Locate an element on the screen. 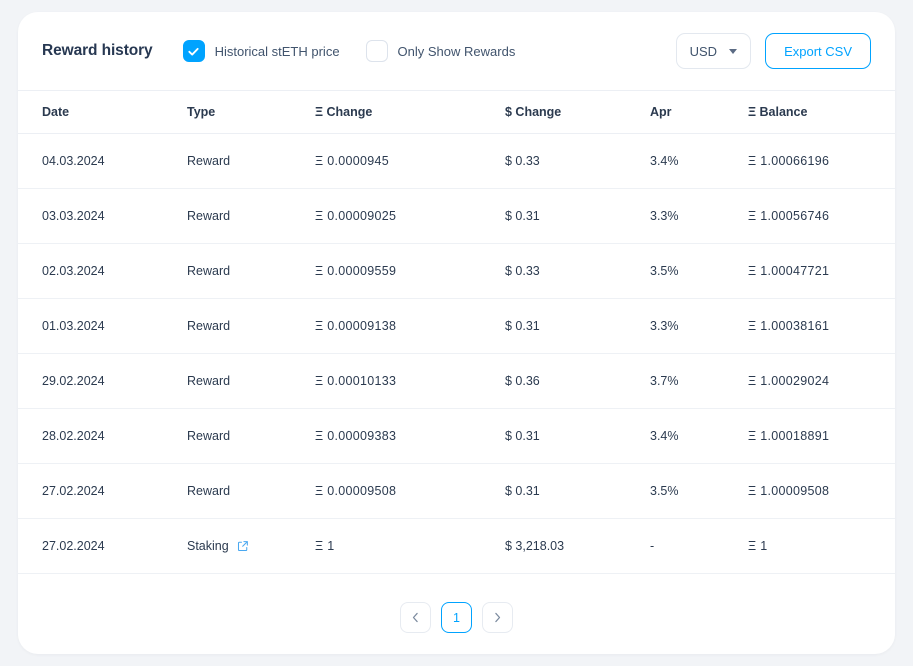  pagination-page-1: 1 is located at coordinates (456, 617).